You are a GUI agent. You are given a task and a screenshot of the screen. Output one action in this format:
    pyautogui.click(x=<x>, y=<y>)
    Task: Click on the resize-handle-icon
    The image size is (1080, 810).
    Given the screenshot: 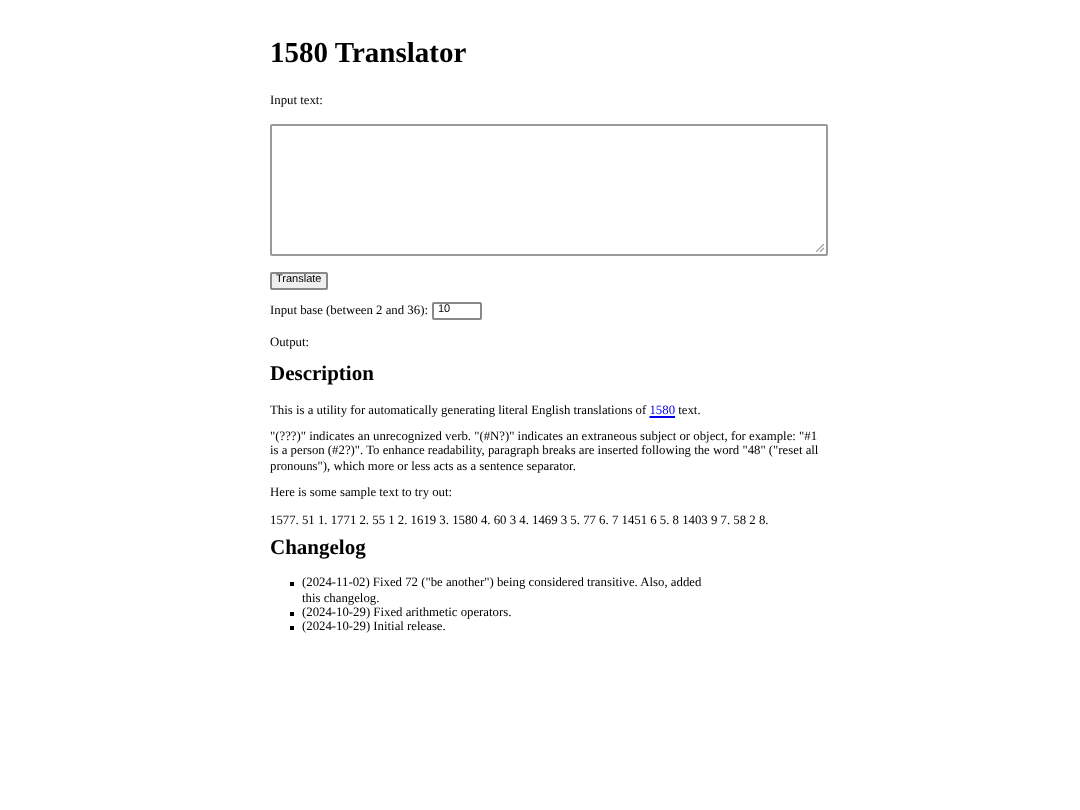 What is the action you would take?
    pyautogui.click(x=820, y=247)
    